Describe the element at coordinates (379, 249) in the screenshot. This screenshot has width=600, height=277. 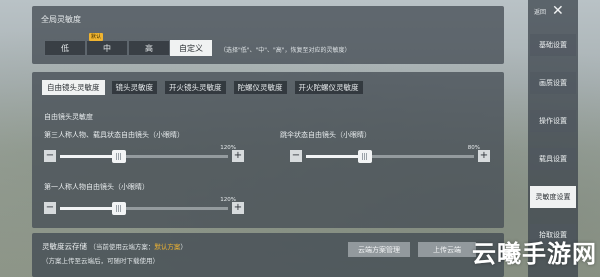
I see `cloud-manage-button: 云端方案管理` at that location.